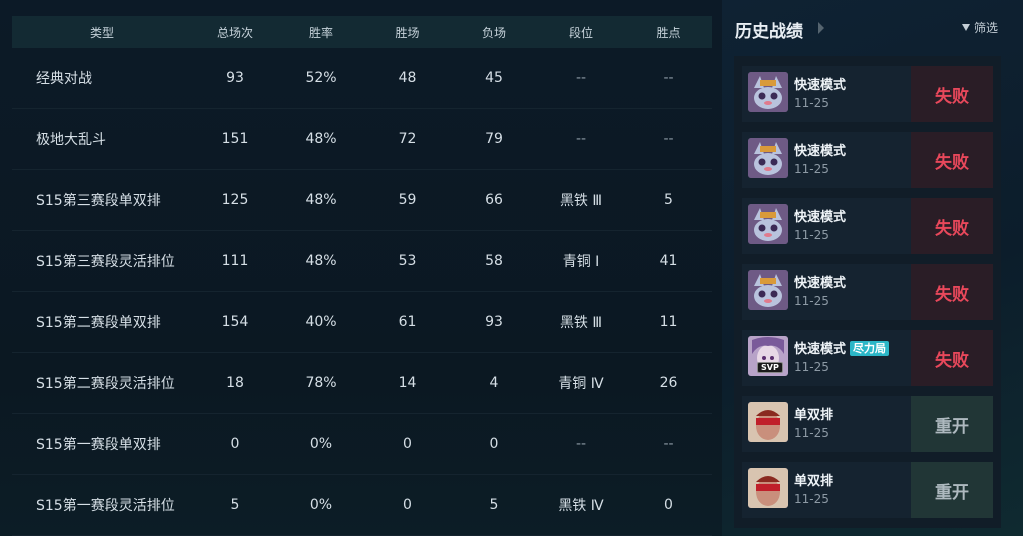  What do you see at coordinates (821, 28) in the screenshot?
I see `chevron-right-icon` at bounding box center [821, 28].